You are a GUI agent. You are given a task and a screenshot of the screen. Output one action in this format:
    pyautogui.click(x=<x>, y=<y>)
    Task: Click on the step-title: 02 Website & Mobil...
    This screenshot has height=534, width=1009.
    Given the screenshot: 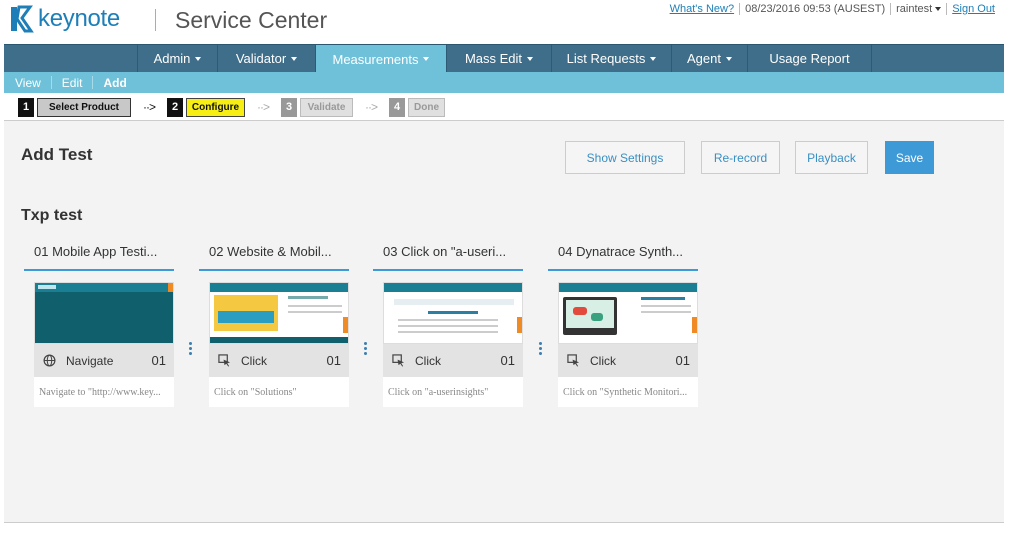 What is the action you would take?
    pyautogui.click(x=274, y=255)
    